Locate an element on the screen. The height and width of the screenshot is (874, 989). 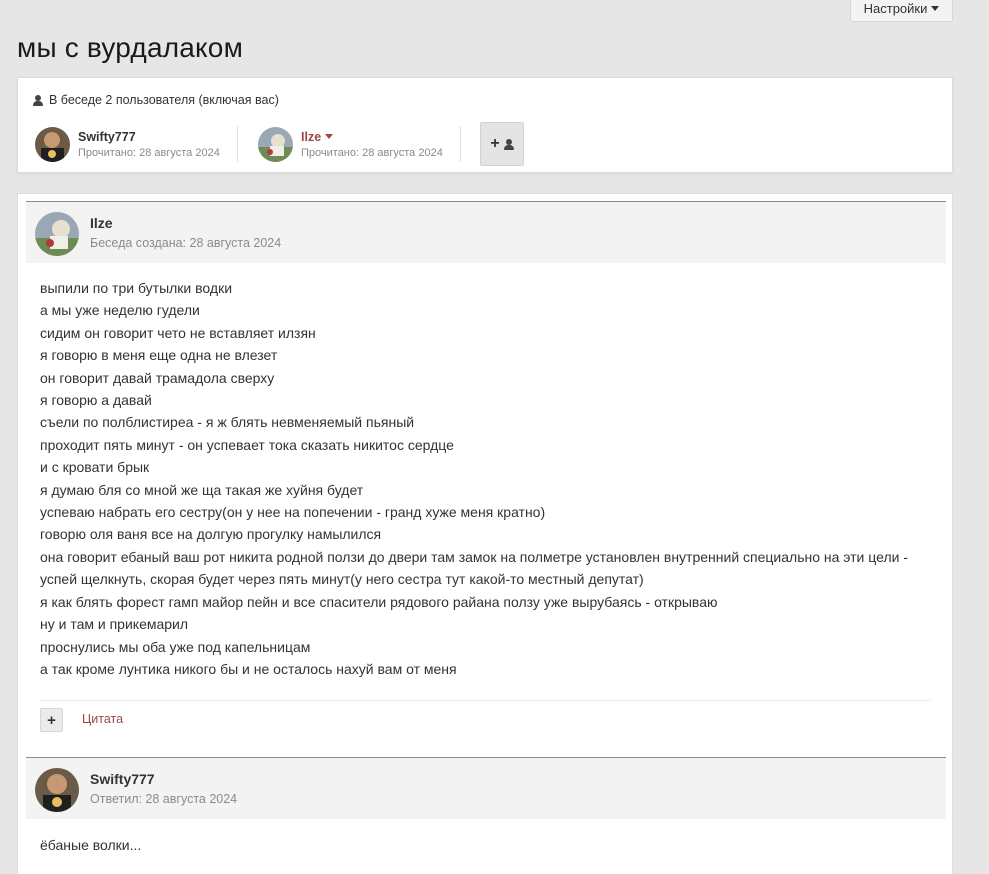
post-meta: Ответил: 28 августа 2024 is located at coordinates (164, 799).